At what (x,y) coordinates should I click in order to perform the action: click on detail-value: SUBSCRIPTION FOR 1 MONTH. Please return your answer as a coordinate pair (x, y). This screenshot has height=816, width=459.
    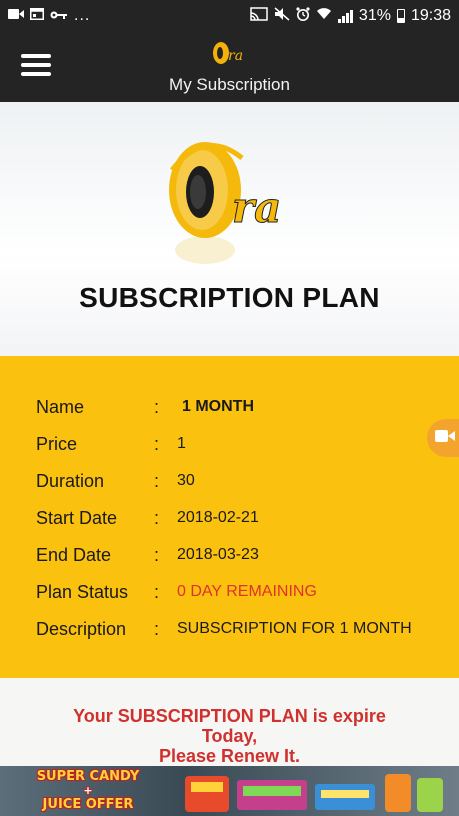
    Looking at the image, I should click on (294, 628).